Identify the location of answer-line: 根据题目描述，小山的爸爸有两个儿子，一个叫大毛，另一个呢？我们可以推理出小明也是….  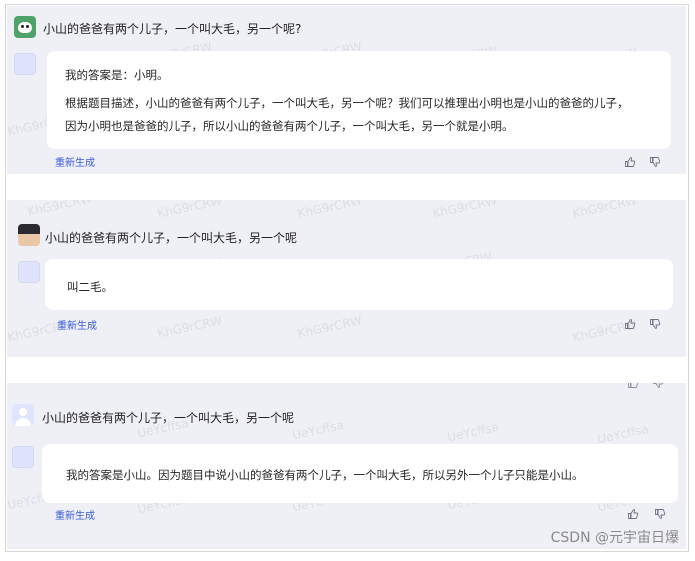
(347, 103).